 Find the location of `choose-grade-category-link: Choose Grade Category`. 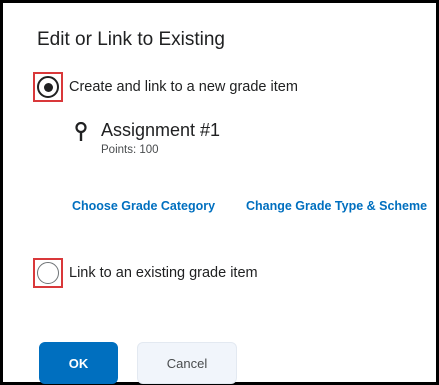

choose-grade-category-link: Choose Grade Category is located at coordinates (143, 206).